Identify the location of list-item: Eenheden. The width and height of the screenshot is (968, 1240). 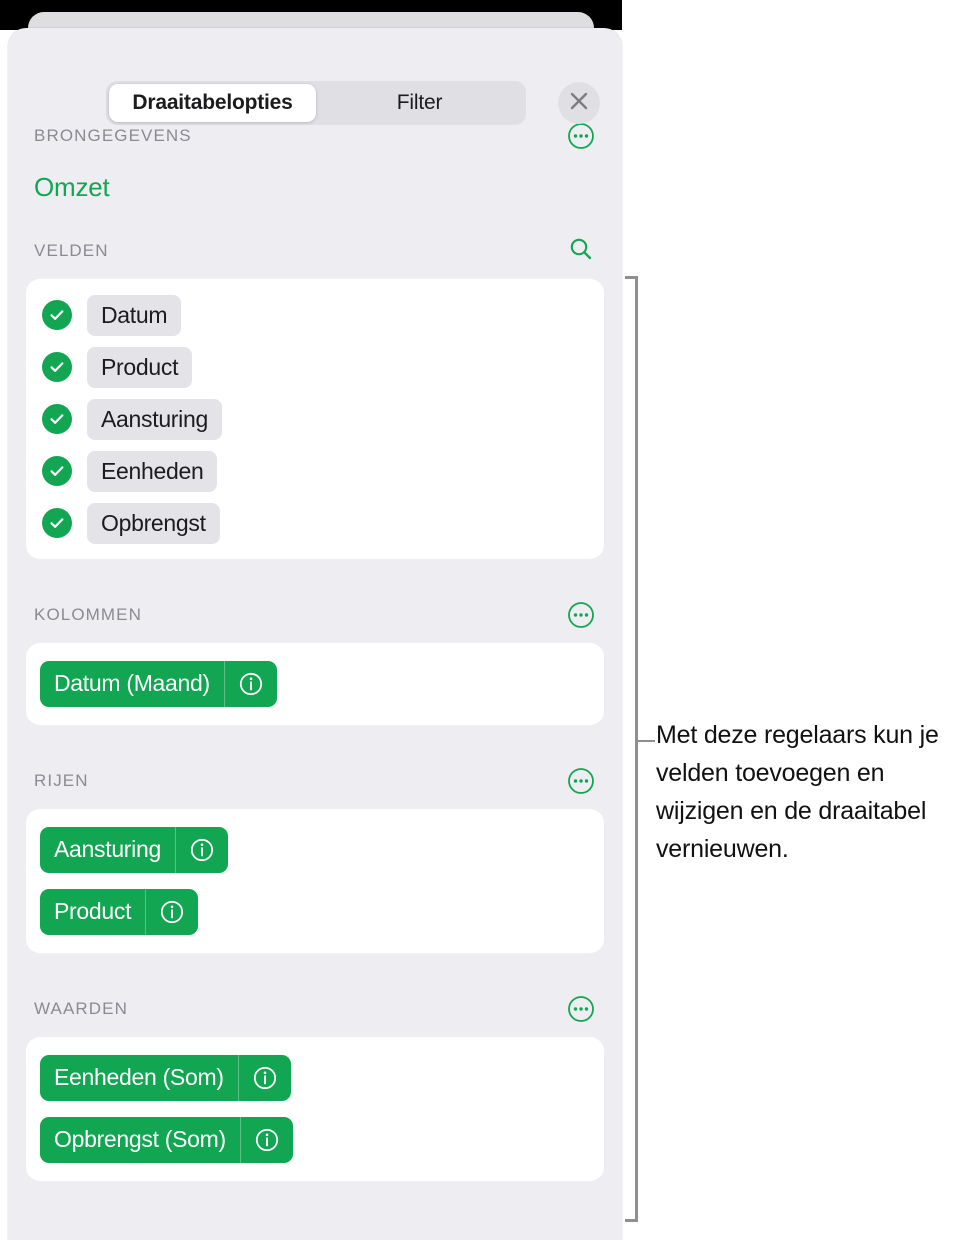
(315, 471).